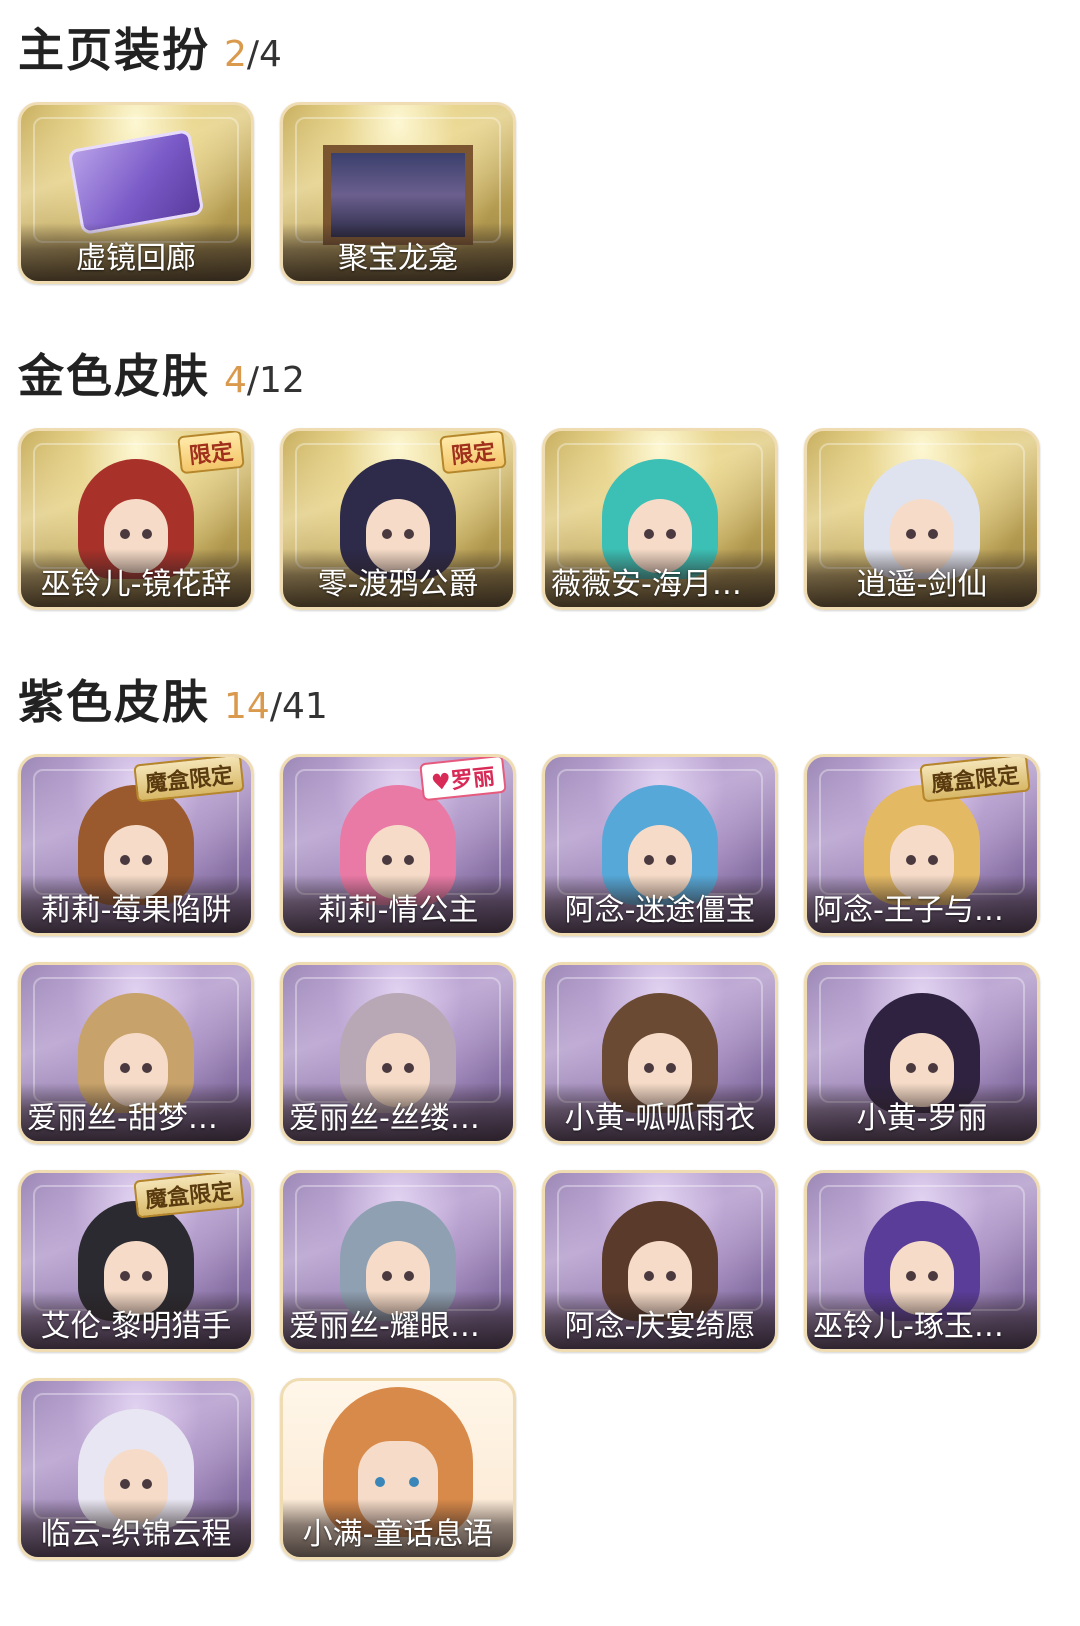 The width and height of the screenshot is (1080, 1626). What do you see at coordinates (235, 380) in the screenshot?
I see `owned-count: 4` at bounding box center [235, 380].